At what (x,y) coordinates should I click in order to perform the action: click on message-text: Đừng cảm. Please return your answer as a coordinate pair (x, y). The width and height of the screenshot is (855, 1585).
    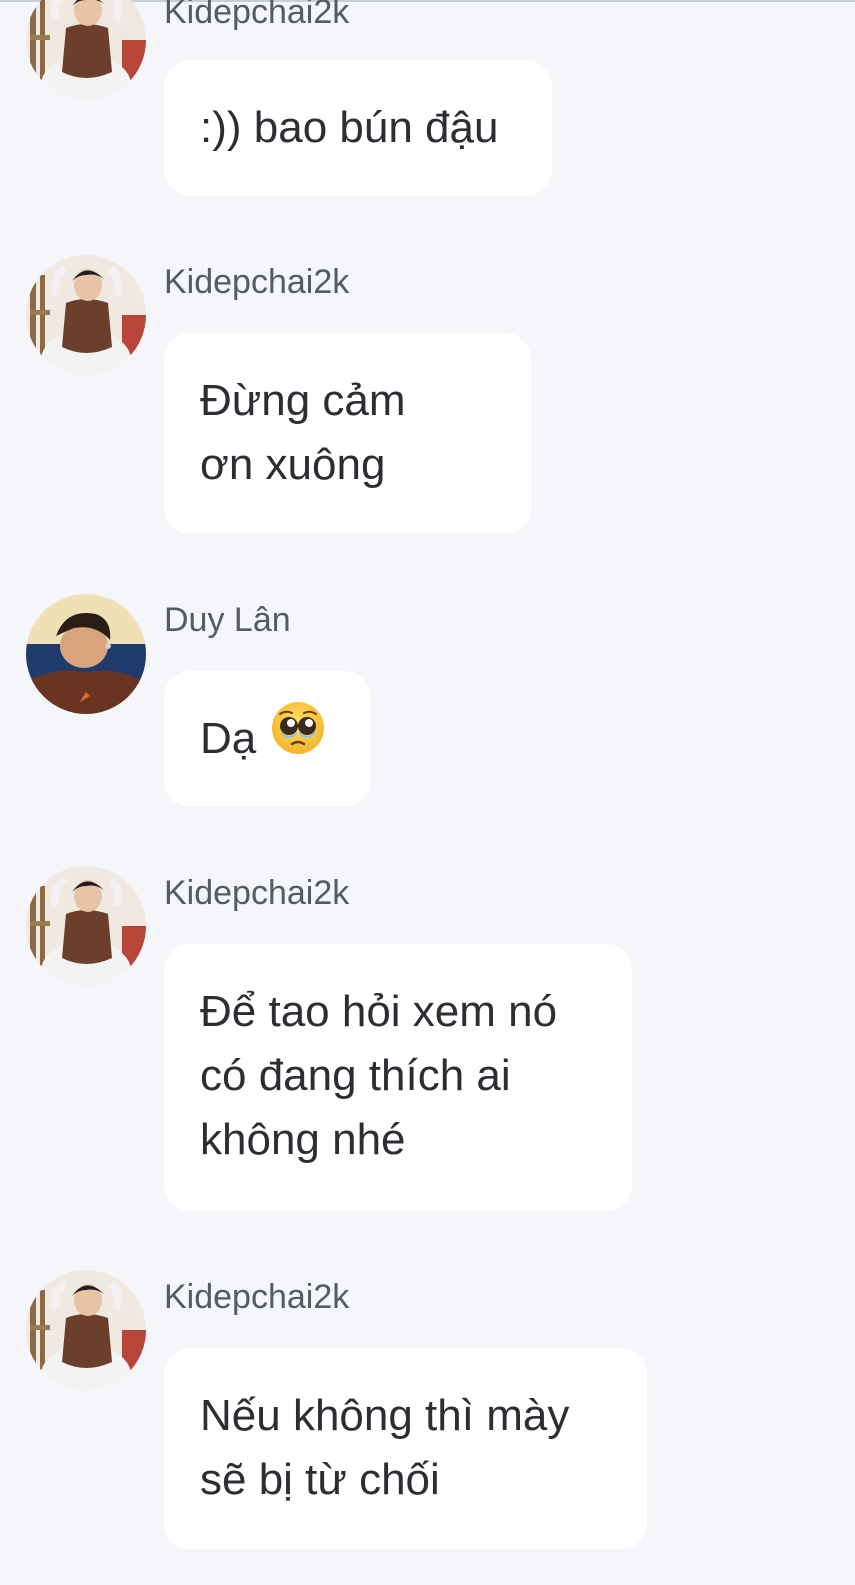
    Looking at the image, I should click on (303, 400).